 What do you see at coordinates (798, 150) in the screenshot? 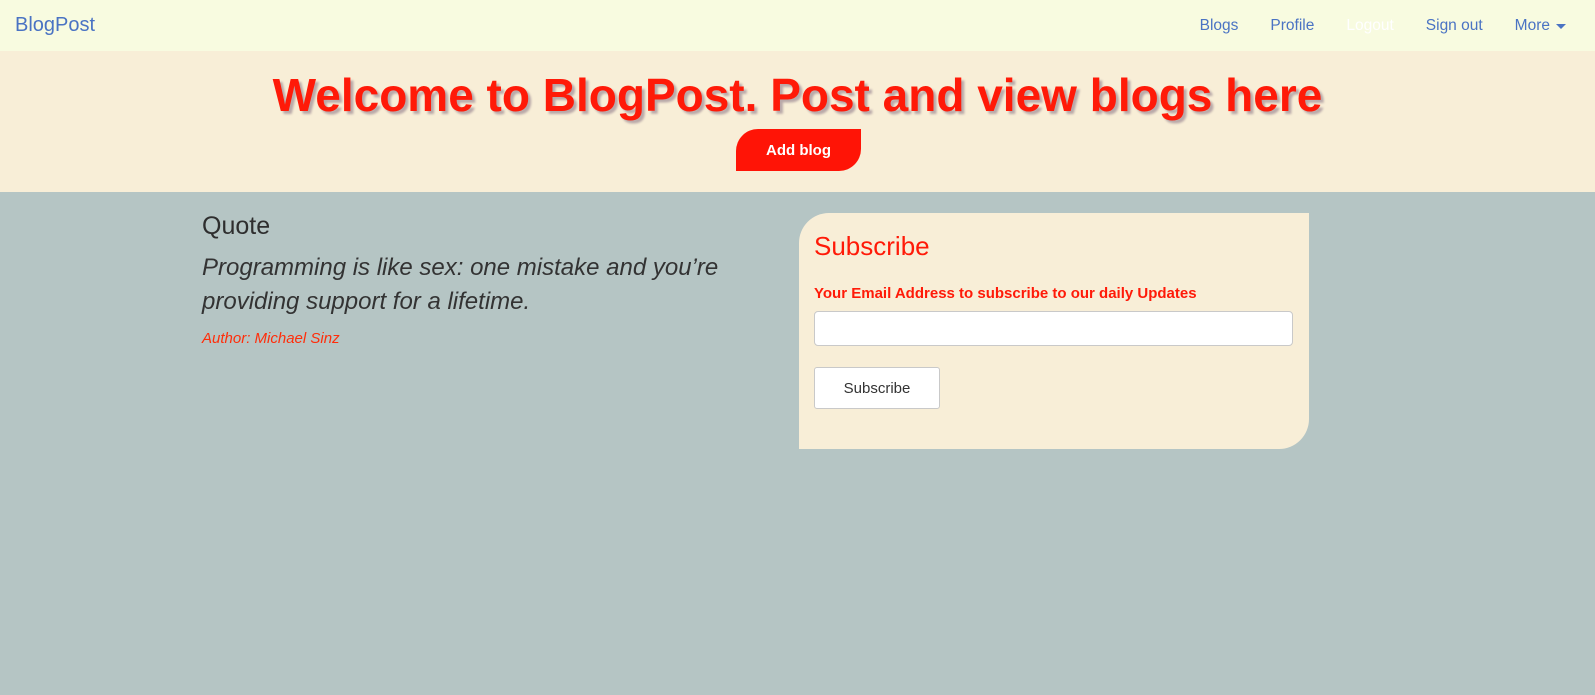
I see `add-blog-button: Add blog` at bounding box center [798, 150].